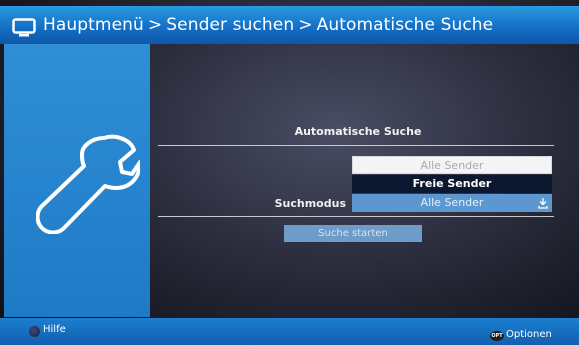  I want to click on breadcrumb-item-channel-search: Sender suchen, so click(230, 25).